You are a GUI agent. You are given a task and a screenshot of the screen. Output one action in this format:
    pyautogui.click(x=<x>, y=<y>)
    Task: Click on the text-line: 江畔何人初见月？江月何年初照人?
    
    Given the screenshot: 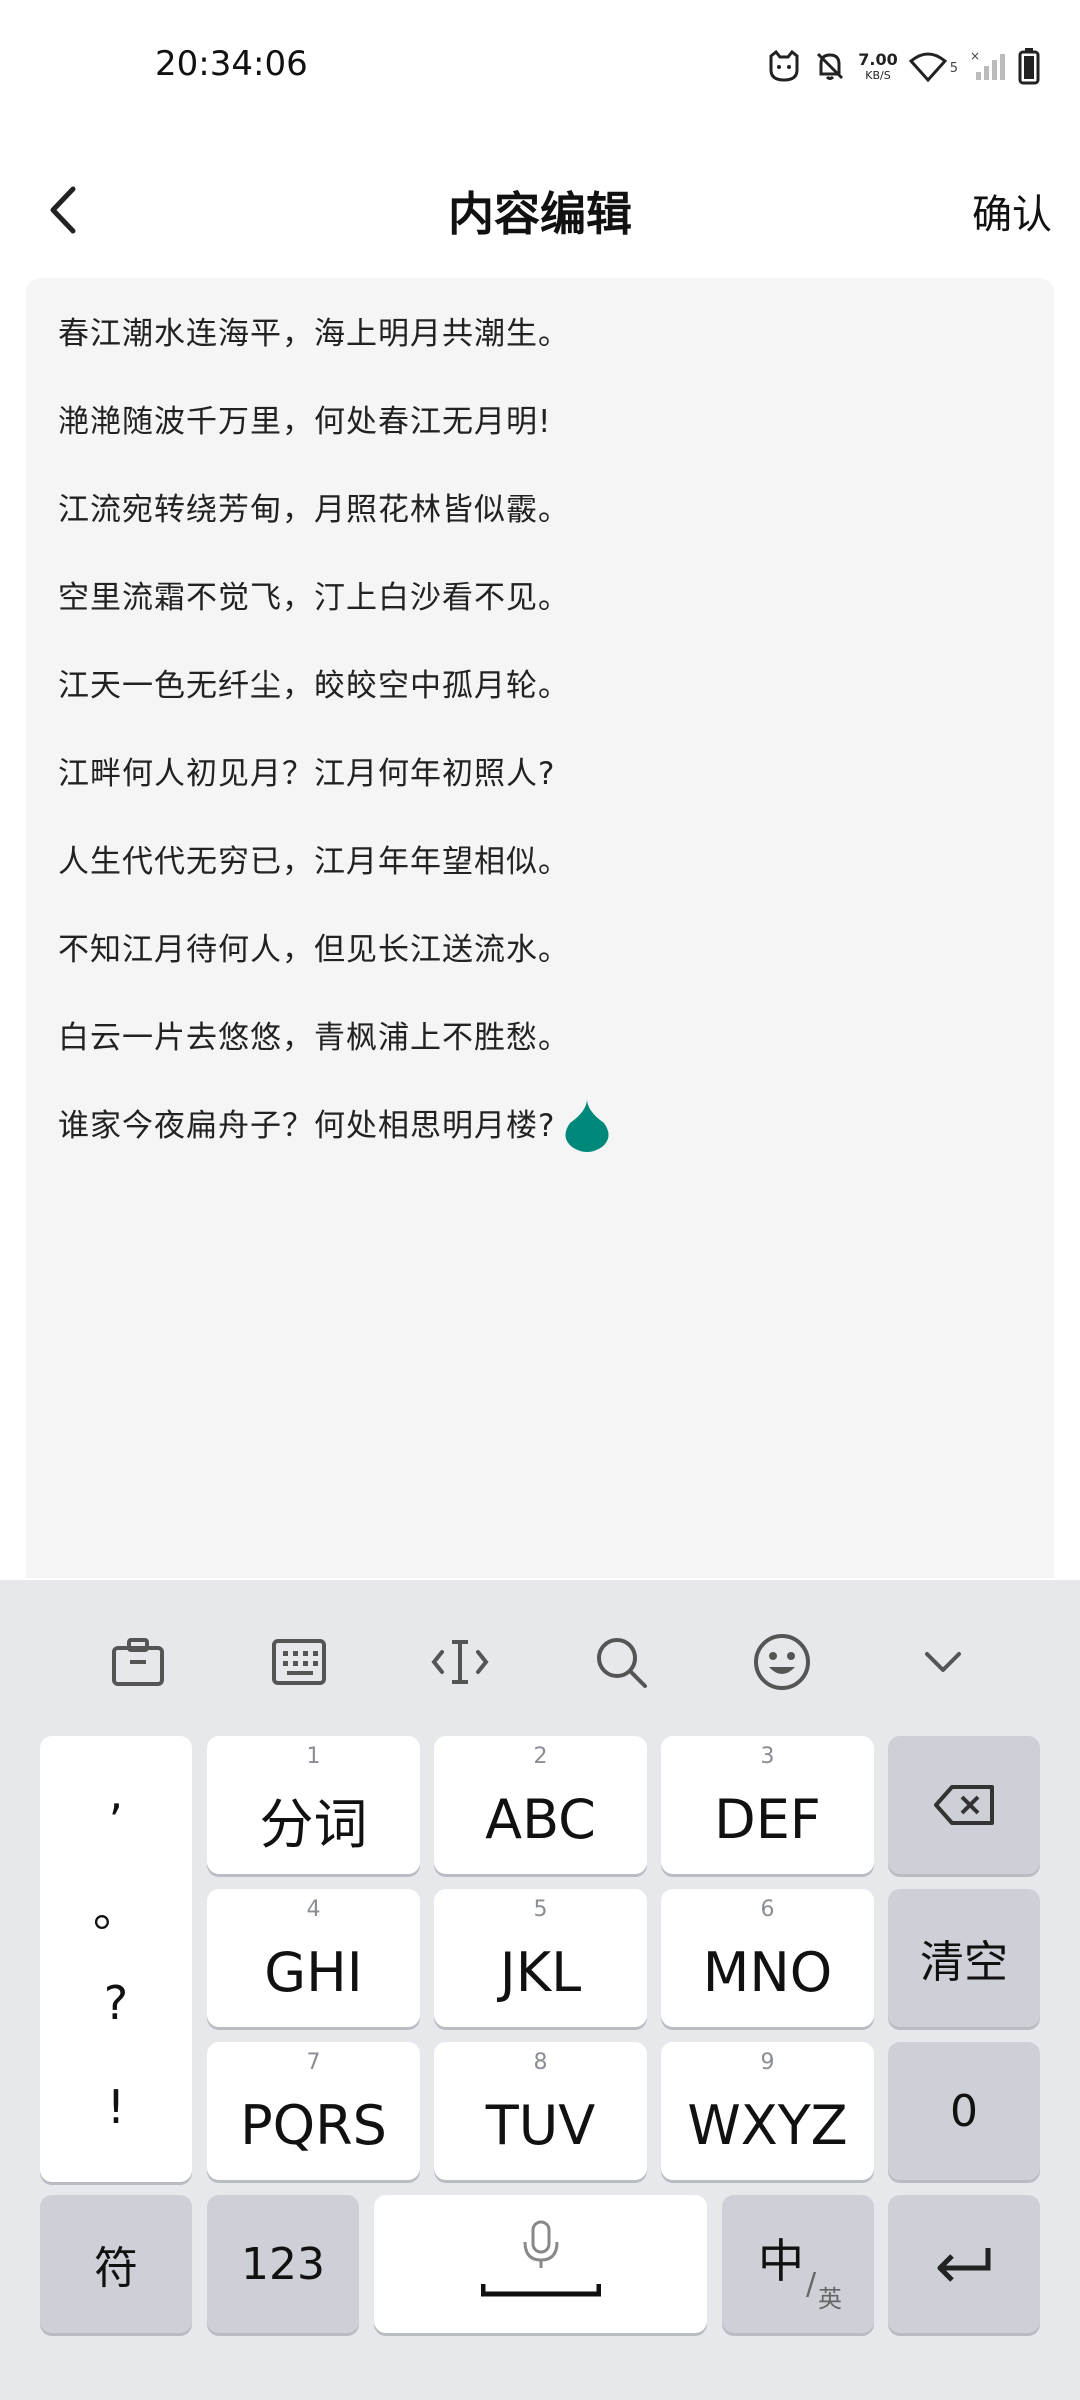 What is the action you would take?
    pyautogui.click(x=307, y=774)
    